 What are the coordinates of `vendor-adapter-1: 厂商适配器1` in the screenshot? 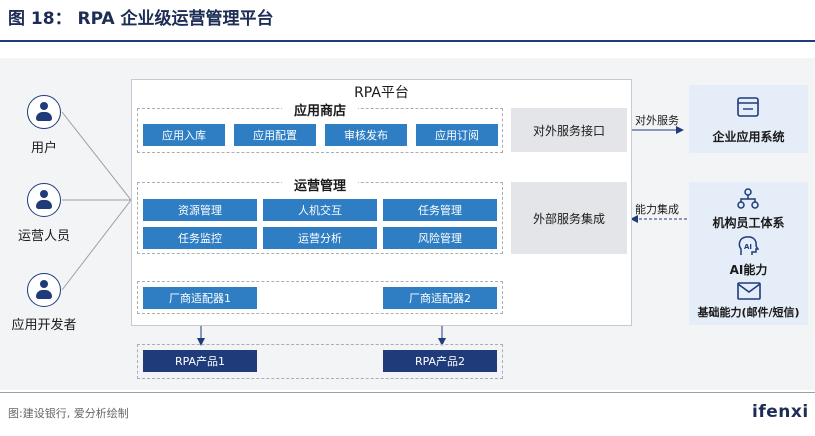 It's located at (200, 298).